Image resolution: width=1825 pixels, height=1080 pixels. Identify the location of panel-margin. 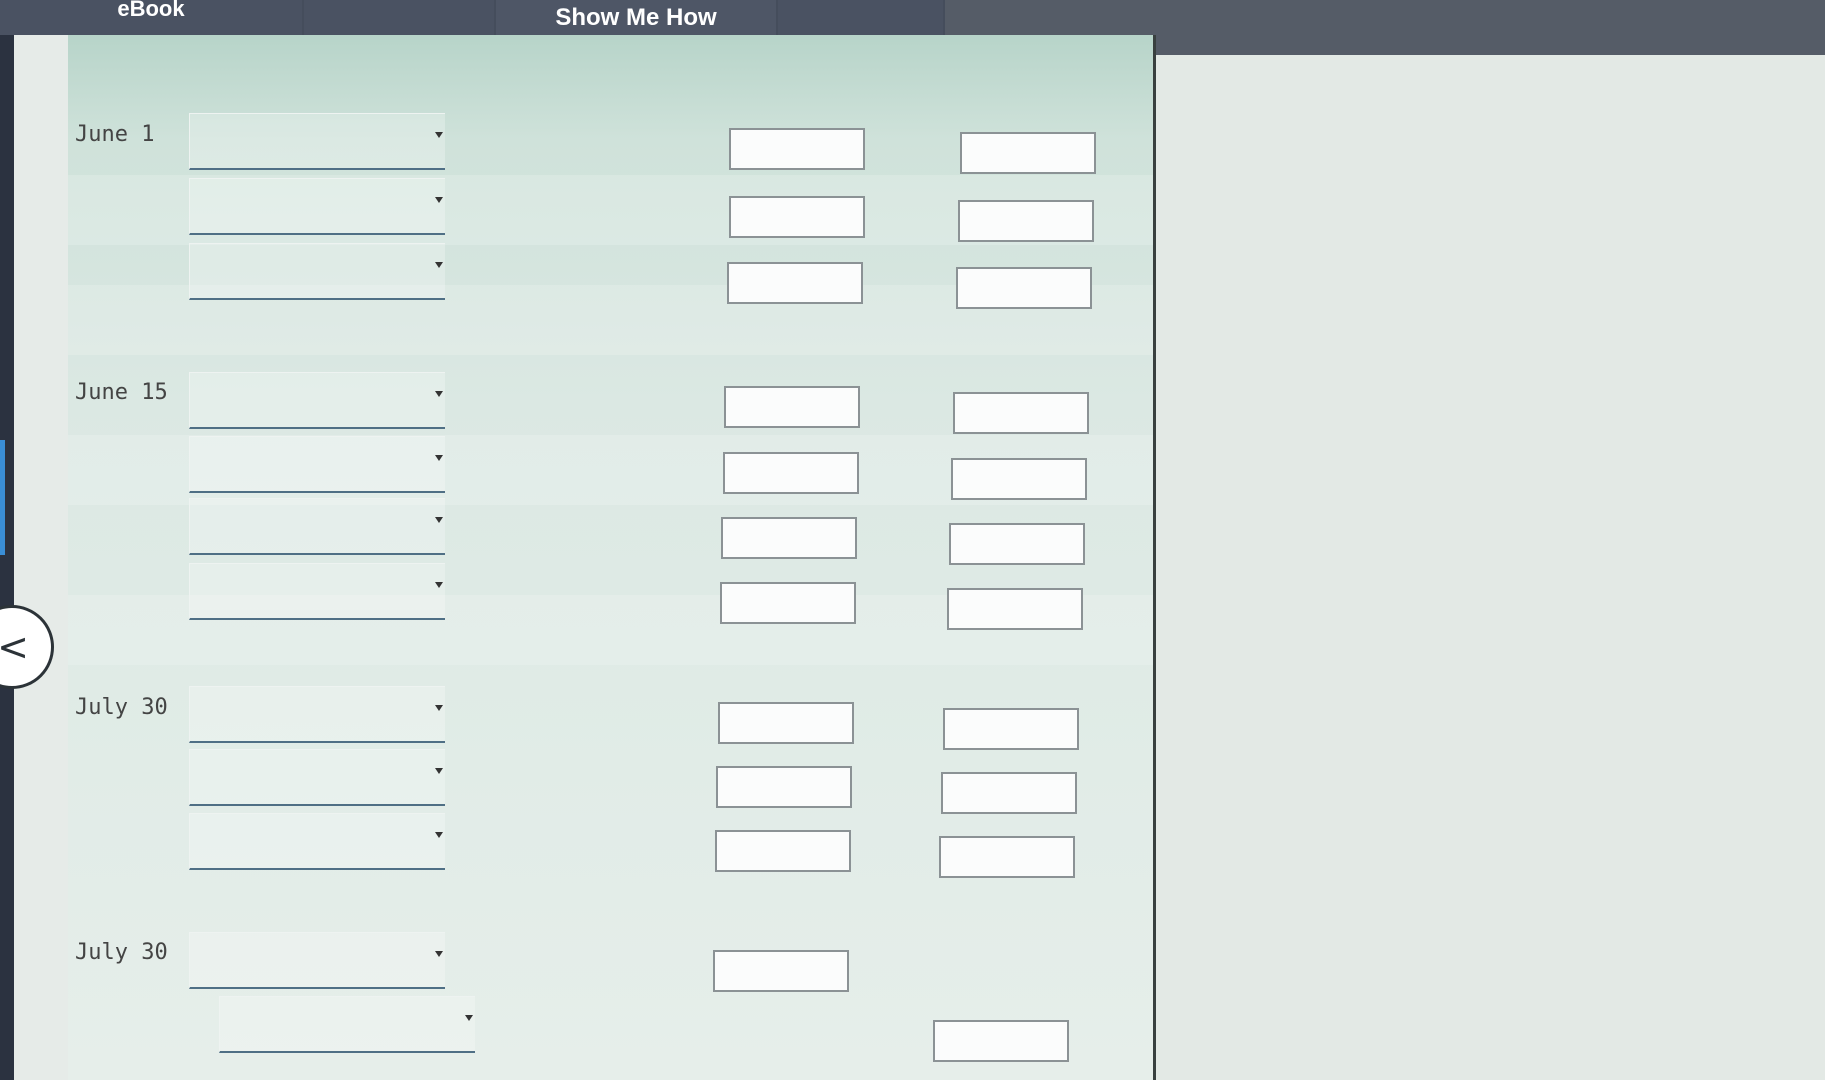
(42, 557).